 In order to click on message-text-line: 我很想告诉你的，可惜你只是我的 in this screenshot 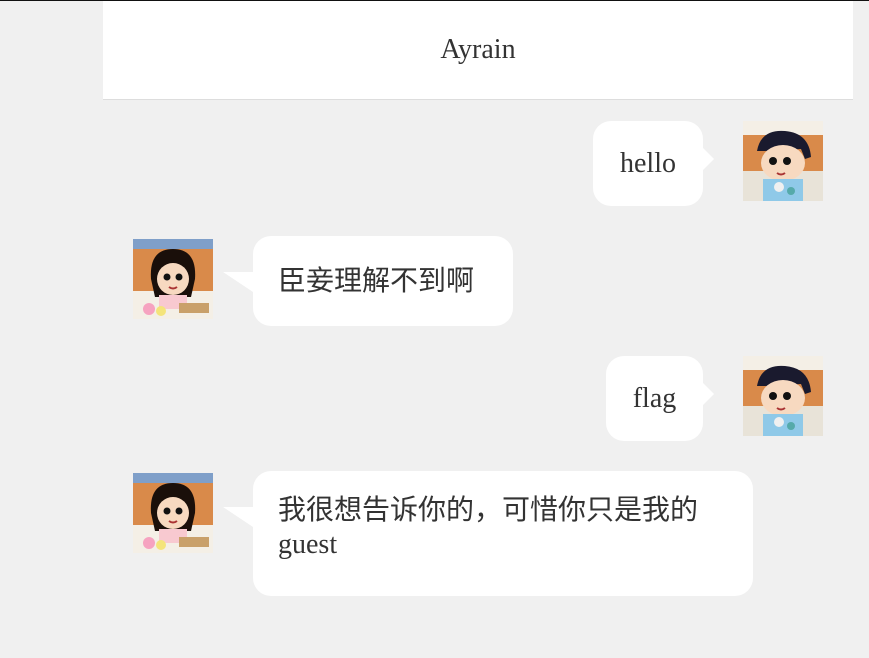, I will do `click(488, 509)`.